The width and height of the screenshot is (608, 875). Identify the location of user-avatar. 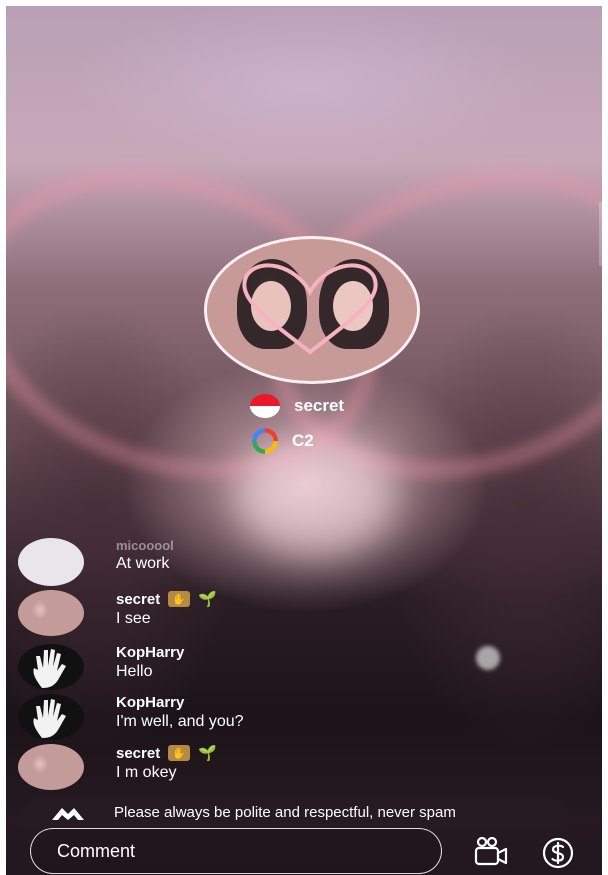
(51, 562).